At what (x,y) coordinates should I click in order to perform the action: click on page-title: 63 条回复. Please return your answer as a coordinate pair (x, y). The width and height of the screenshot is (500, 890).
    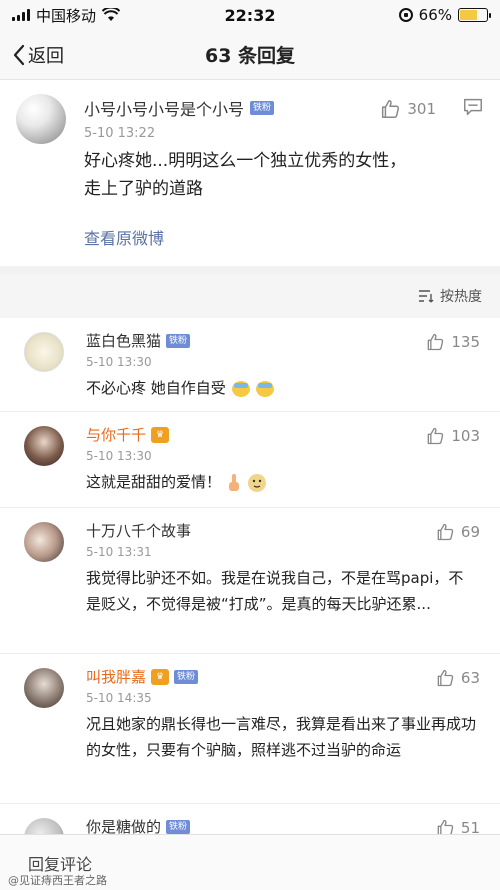
    Looking at the image, I should click on (250, 56).